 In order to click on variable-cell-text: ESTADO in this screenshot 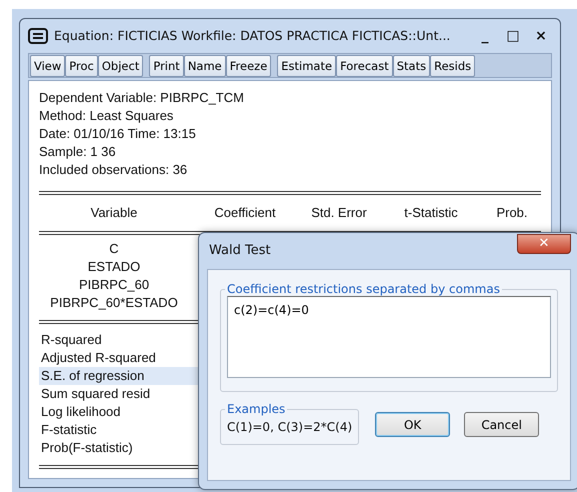, I will do `click(114, 267)`.